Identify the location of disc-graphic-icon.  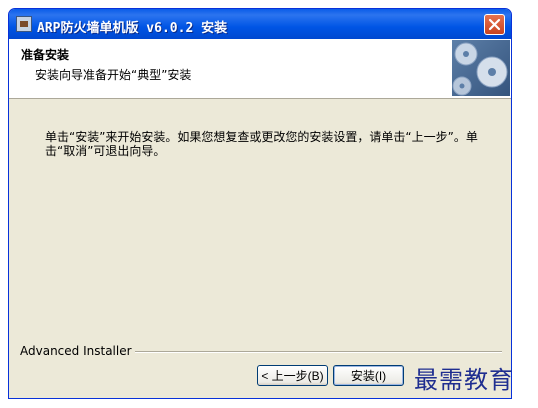
(481, 68).